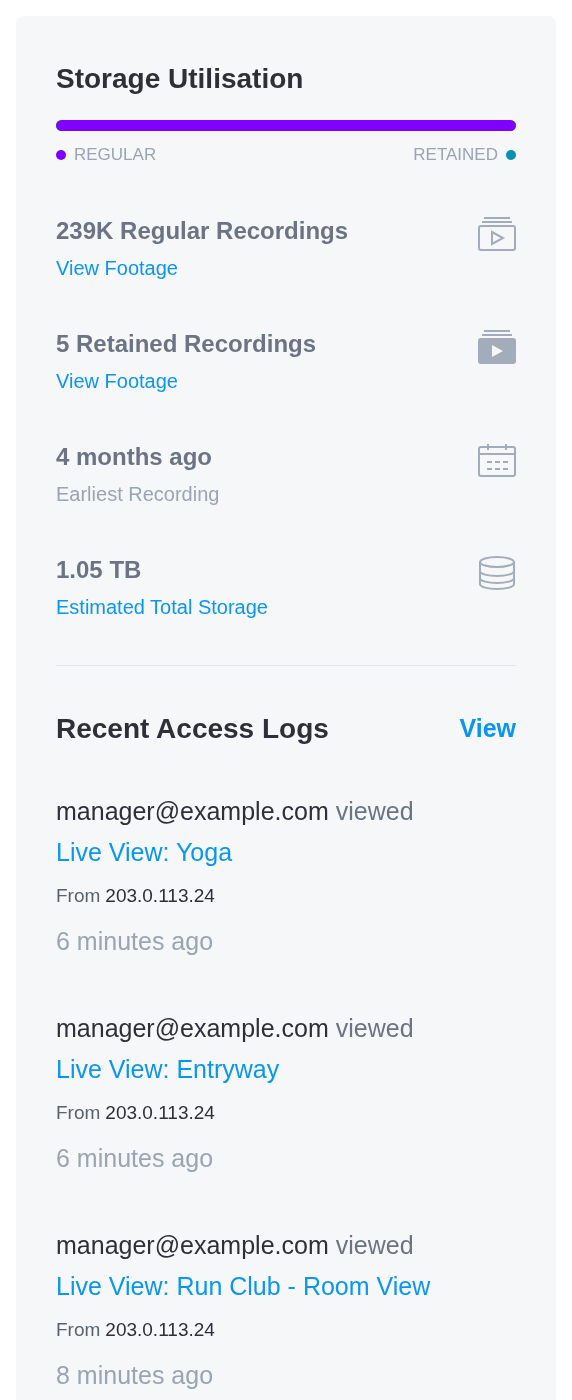 The height and width of the screenshot is (1400, 572). What do you see at coordinates (455, 154) in the screenshot?
I see `legend-label: RETAINED` at bounding box center [455, 154].